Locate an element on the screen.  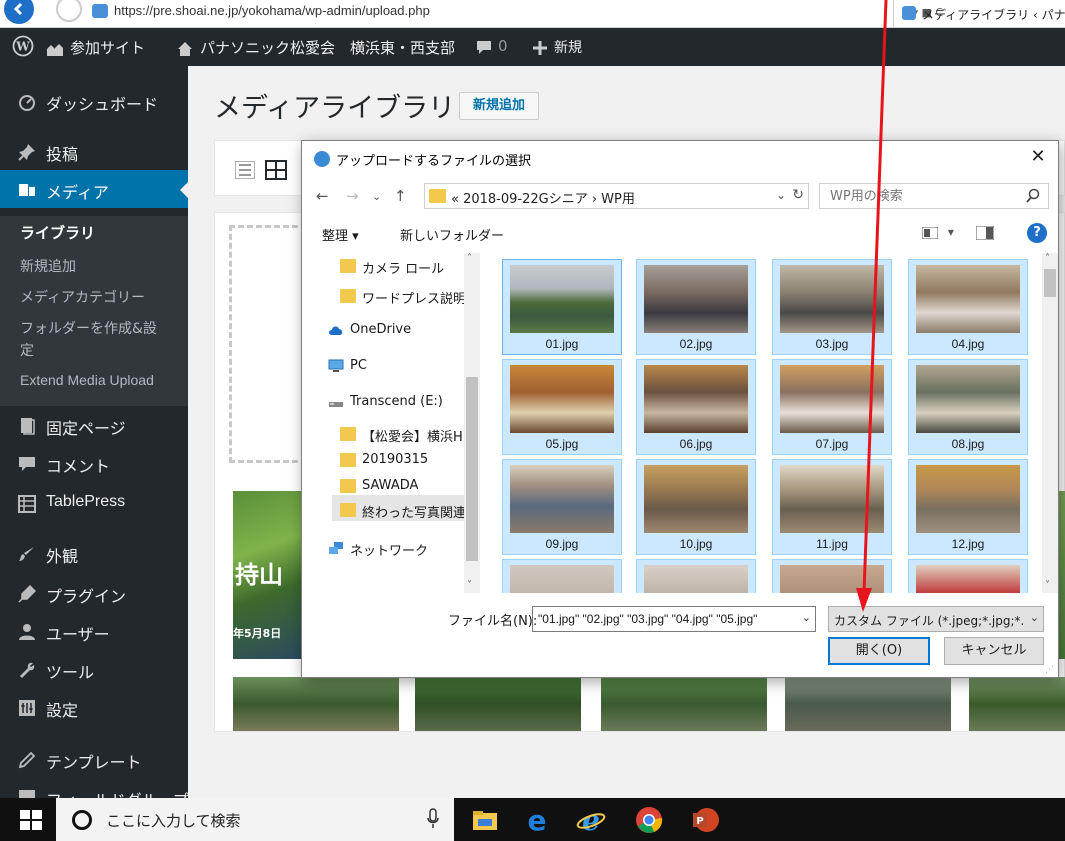
menu-users: ユーザー is located at coordinates (94, 631).